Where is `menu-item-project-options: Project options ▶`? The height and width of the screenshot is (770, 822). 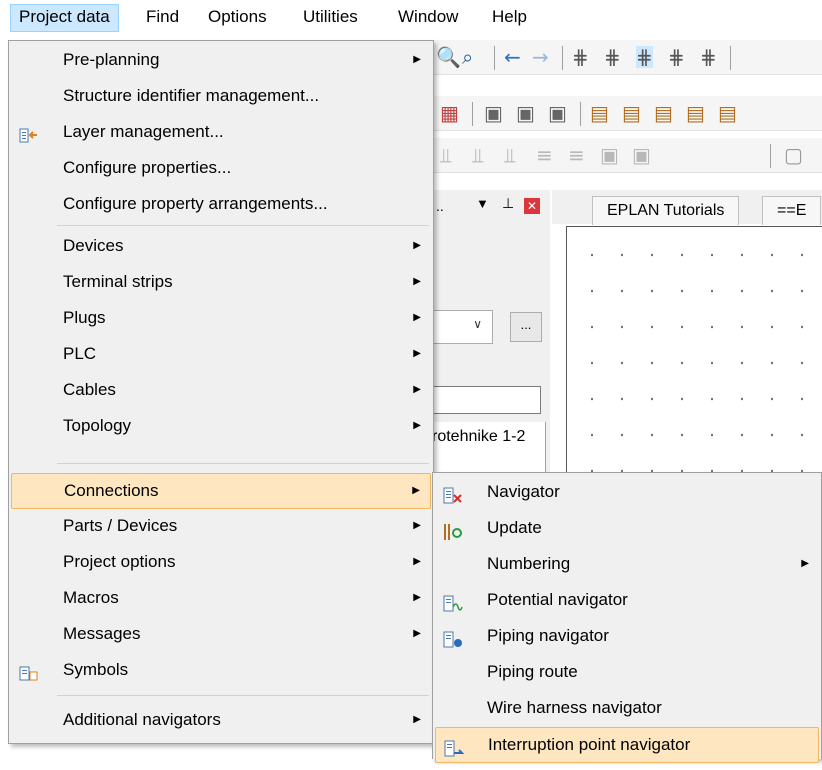 menu-item-project-options: Project options ▶ is located at coordinates (221, 562).